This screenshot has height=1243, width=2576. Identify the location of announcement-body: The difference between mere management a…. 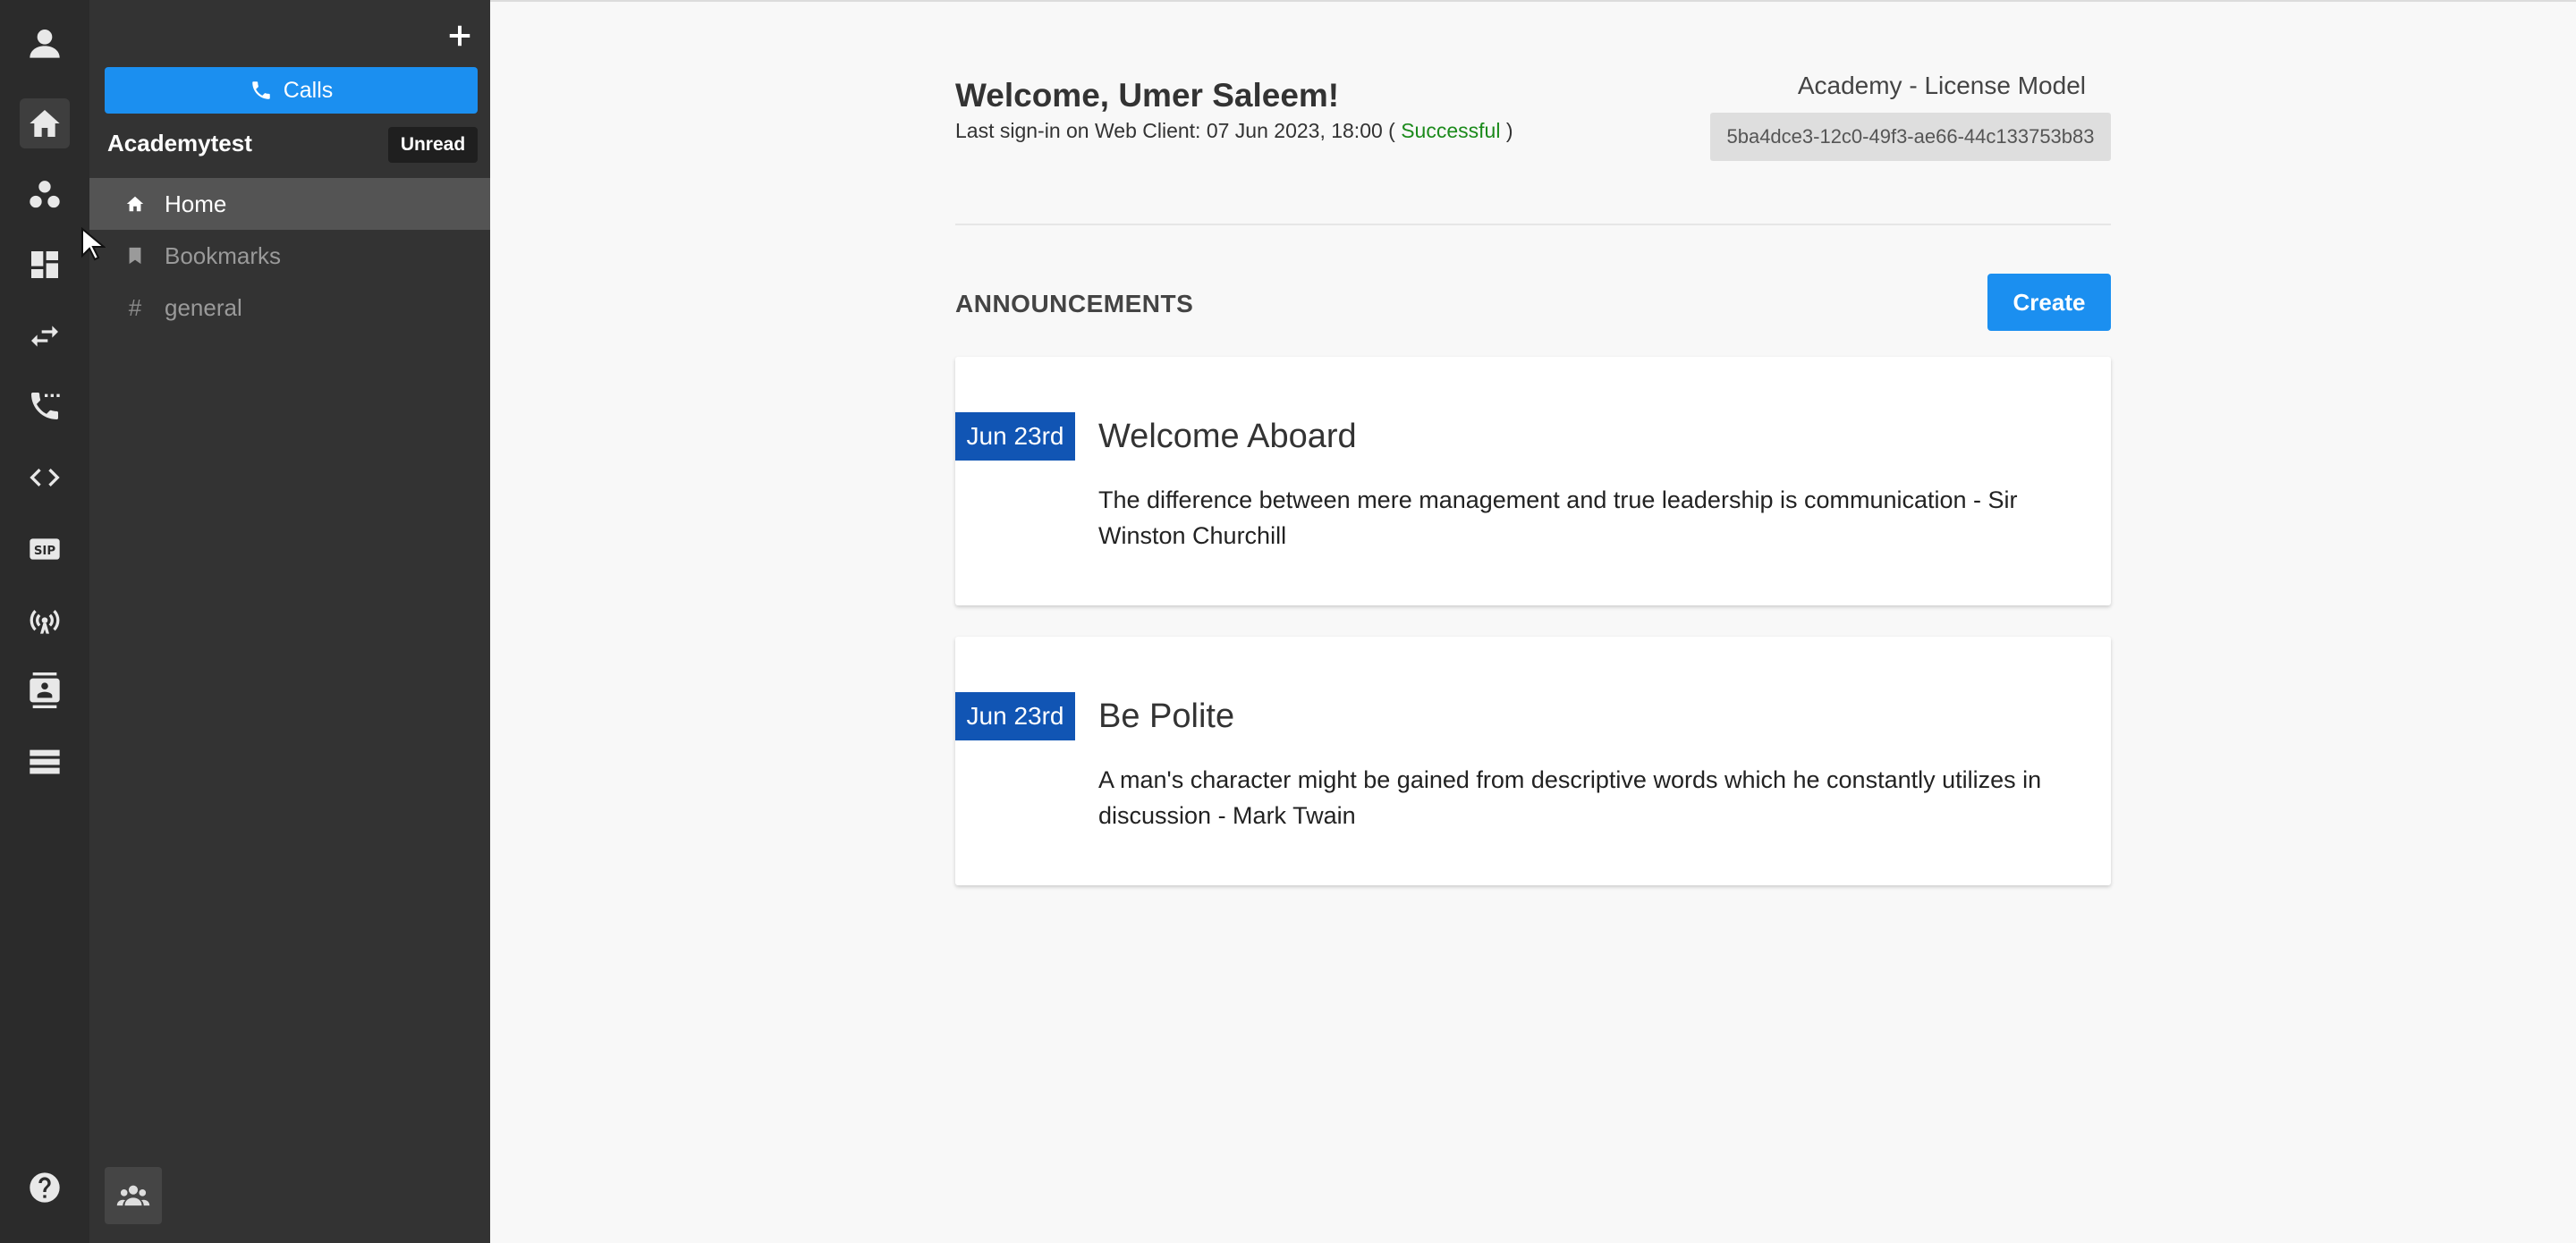
(1558, 517).